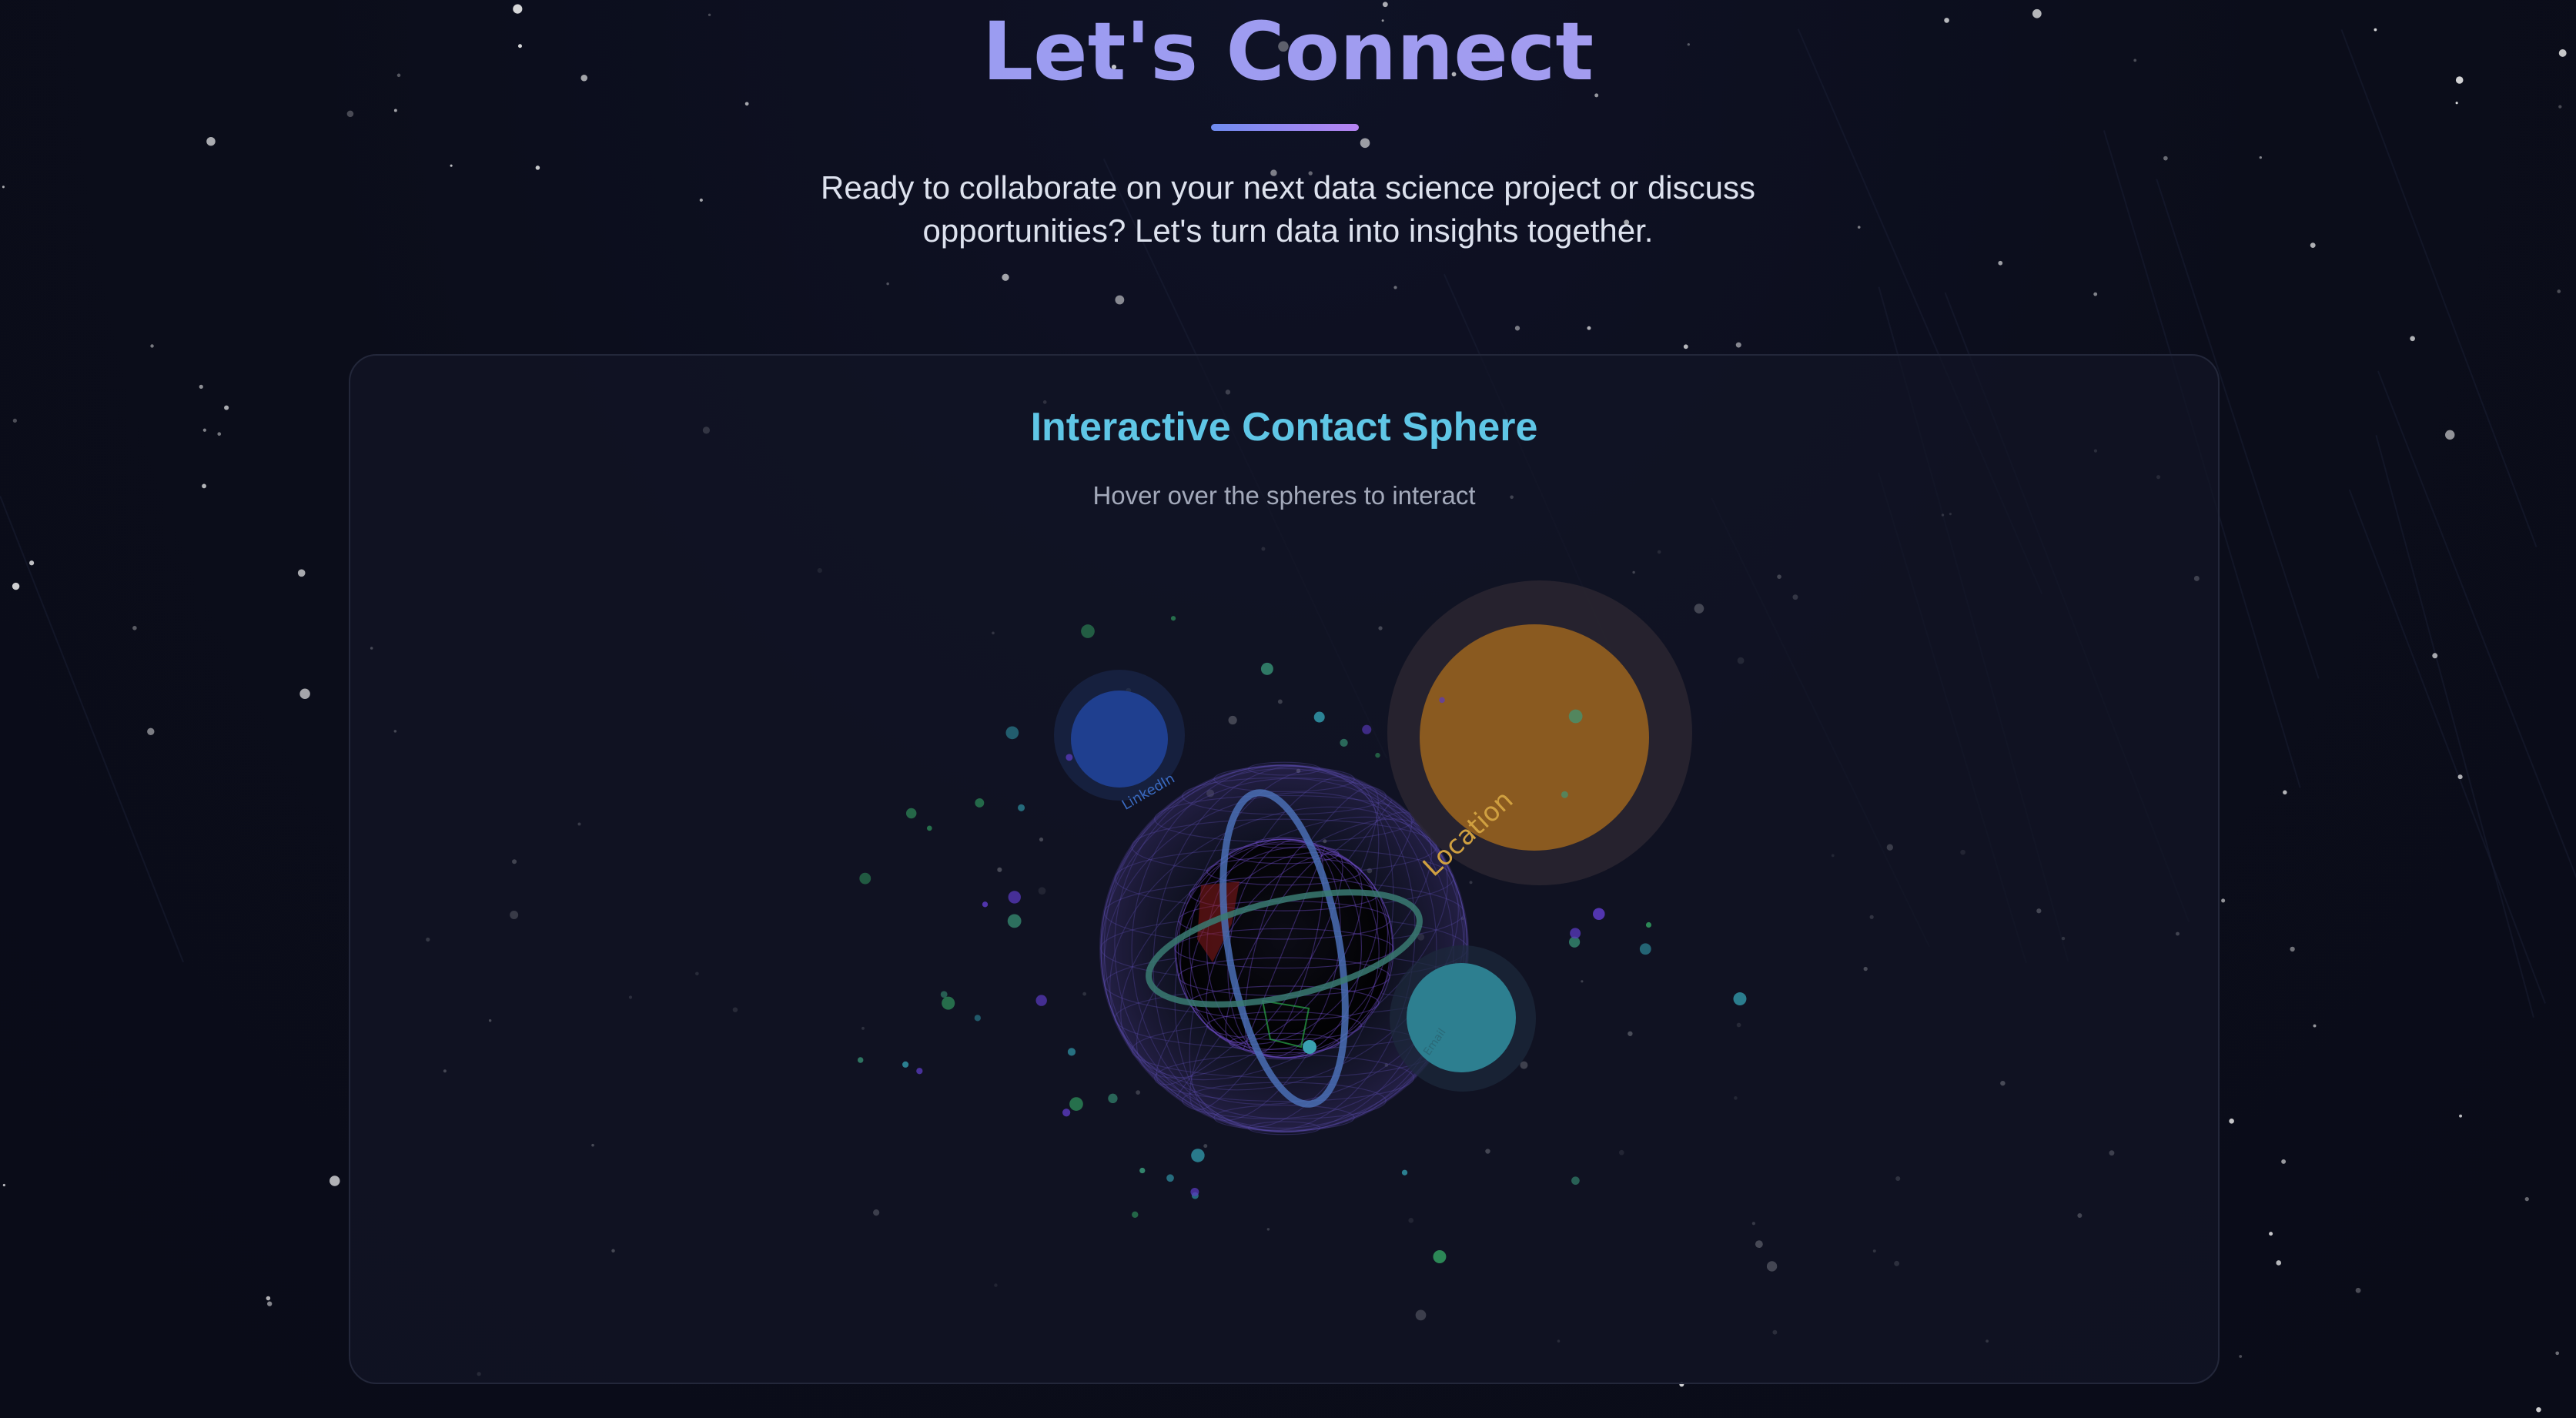  I want to click on linkedin-sphere: LinkedIn, so click(1120, 742).